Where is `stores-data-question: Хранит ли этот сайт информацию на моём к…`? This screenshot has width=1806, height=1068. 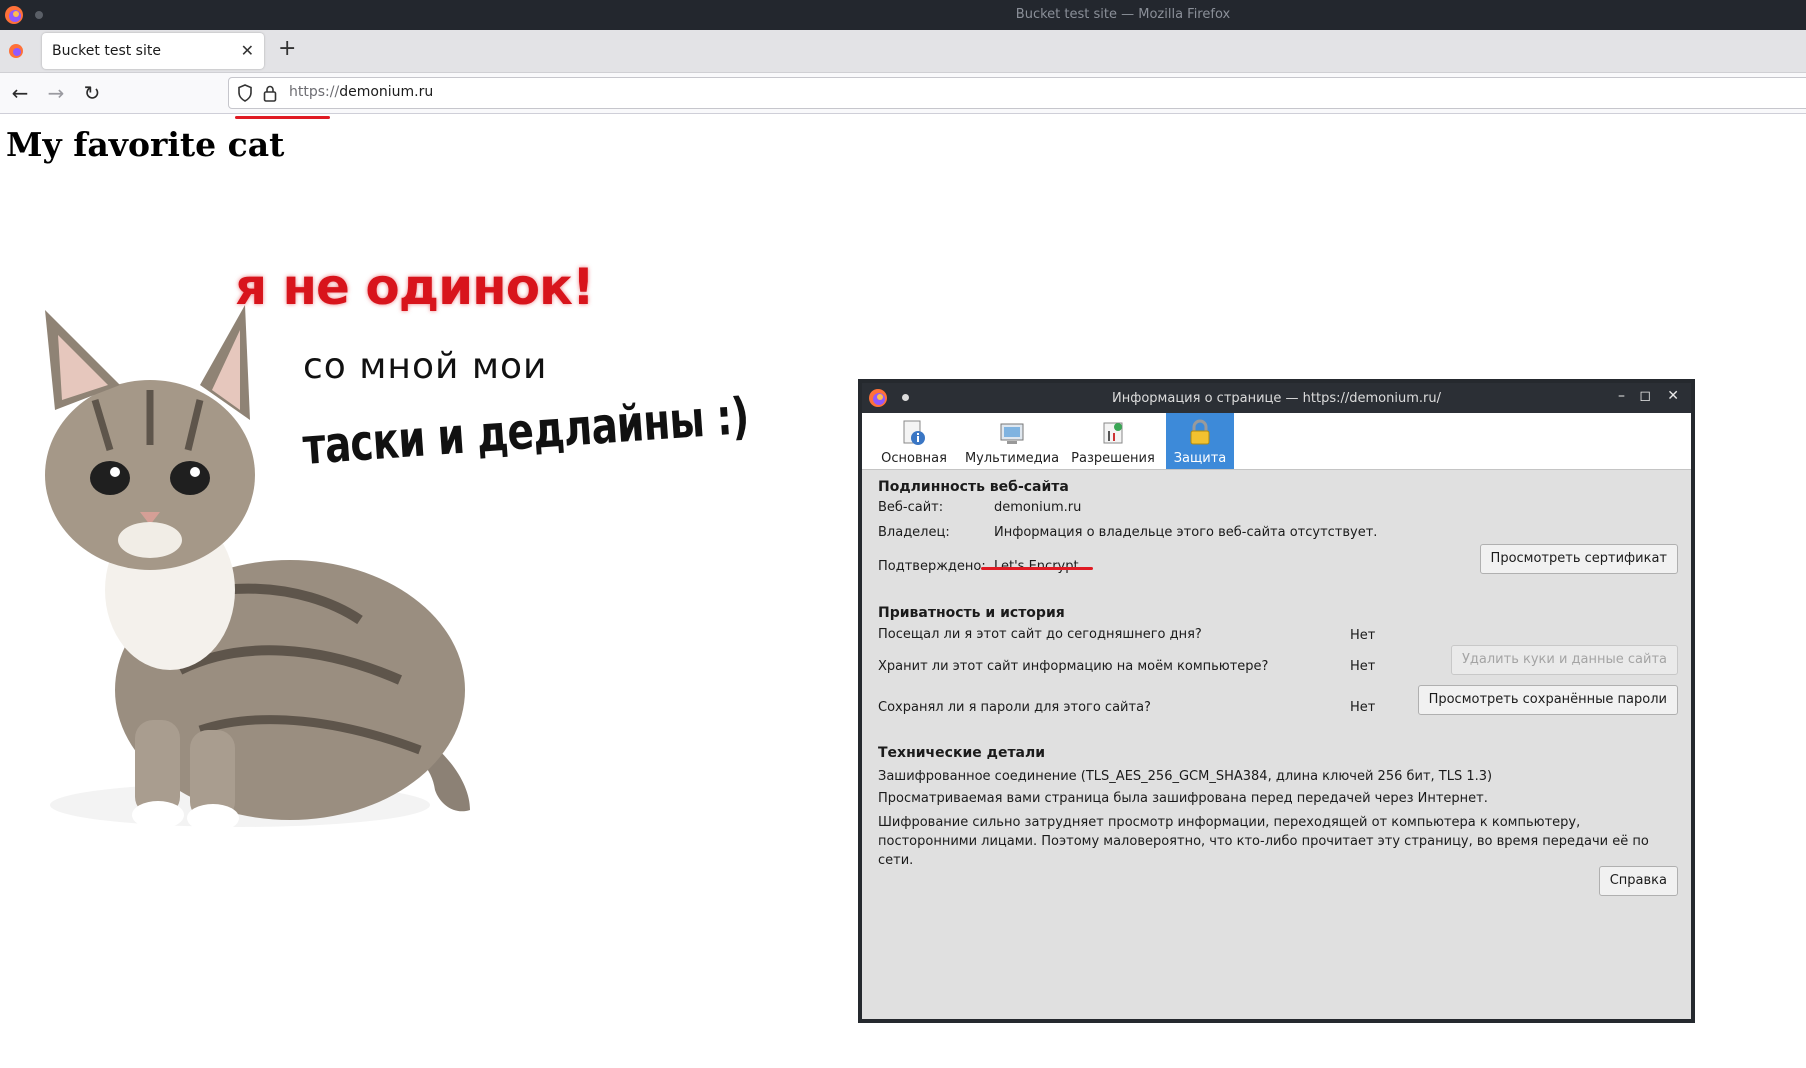
stores-data-question: Хранит ли этот сайт информацию на моём к… is located at coordinates (1073, 666).